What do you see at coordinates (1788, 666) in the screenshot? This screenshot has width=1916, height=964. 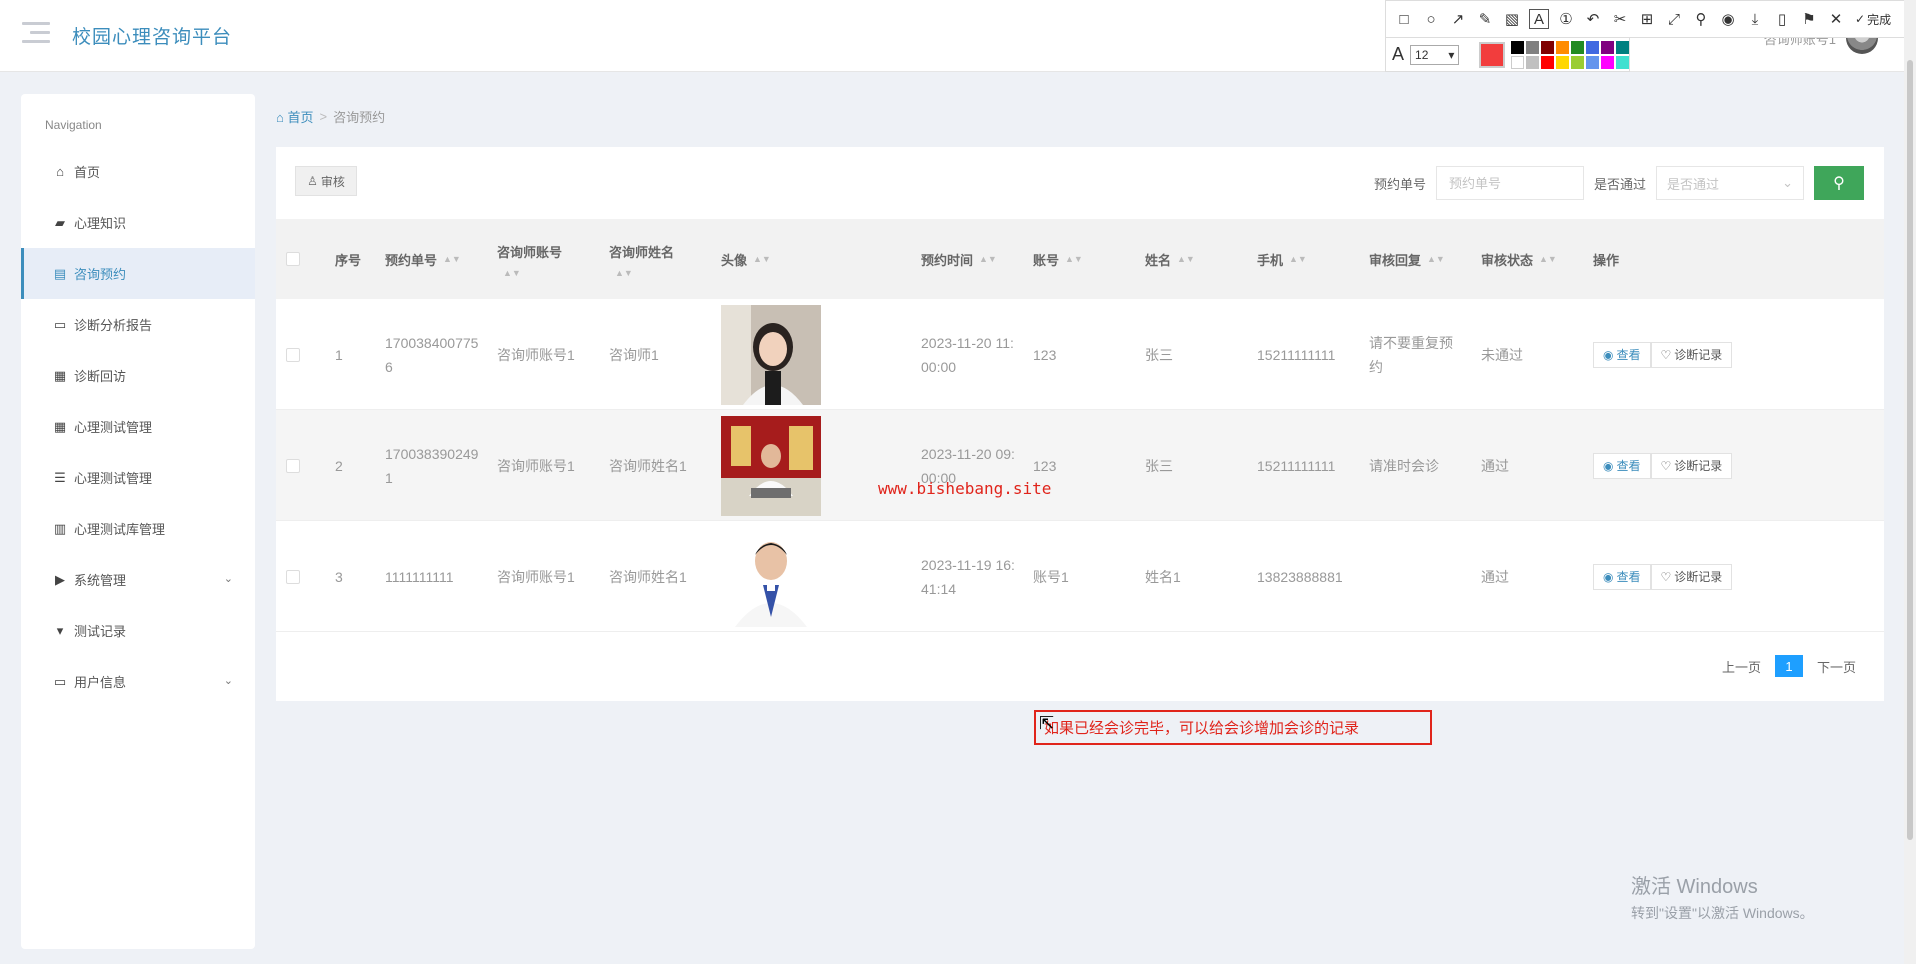 I see `page-1-button: 1` at bounding box center [1788, 666].